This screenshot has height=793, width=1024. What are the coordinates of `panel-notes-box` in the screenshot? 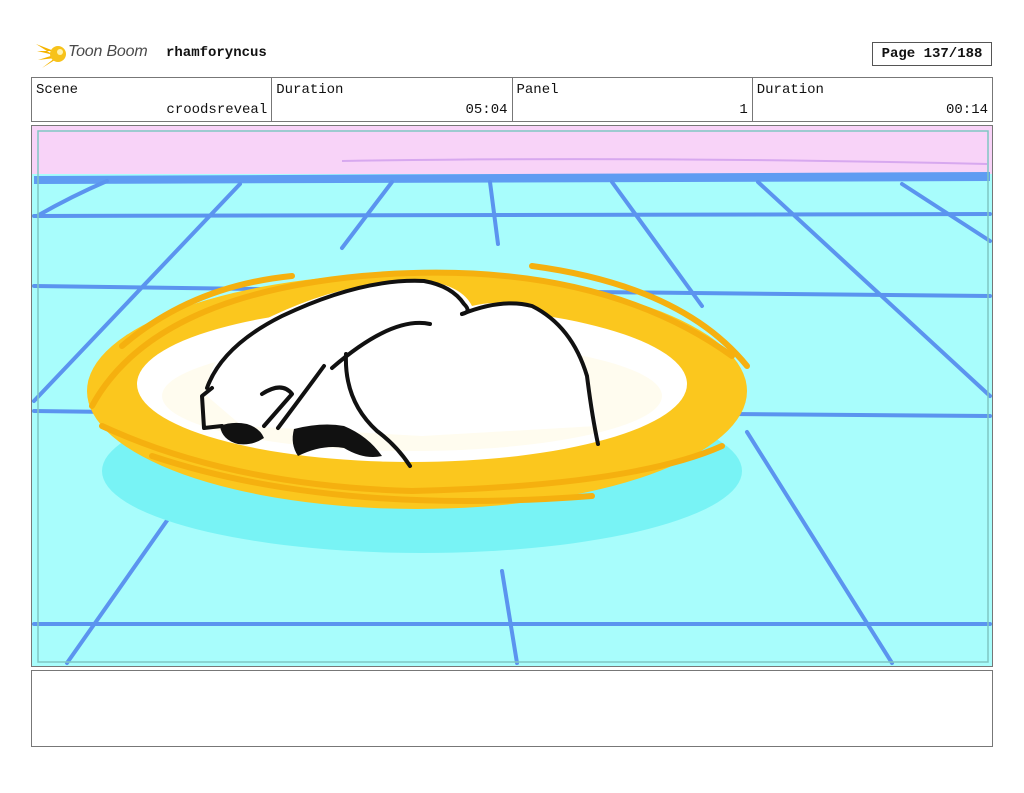 It's located at (512, 708).